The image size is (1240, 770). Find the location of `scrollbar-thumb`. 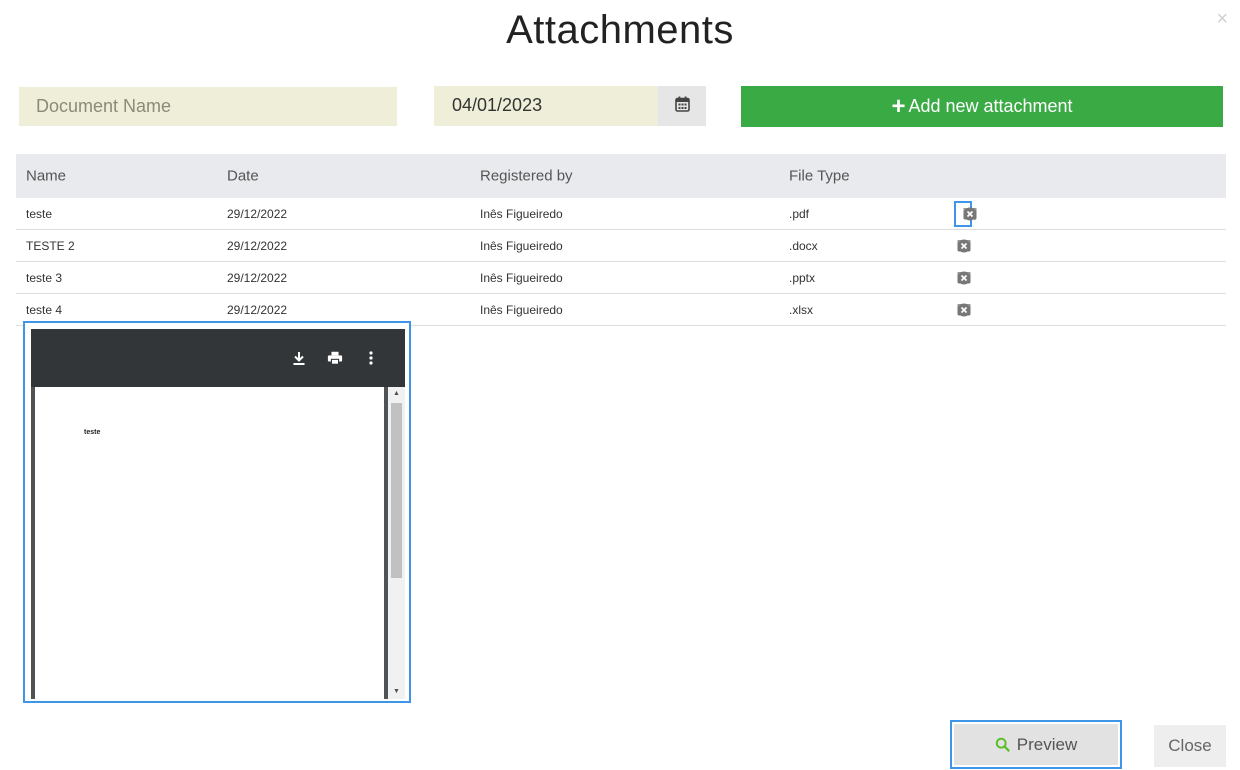

scrollbar-thumb is located at coordinates (396, 490).